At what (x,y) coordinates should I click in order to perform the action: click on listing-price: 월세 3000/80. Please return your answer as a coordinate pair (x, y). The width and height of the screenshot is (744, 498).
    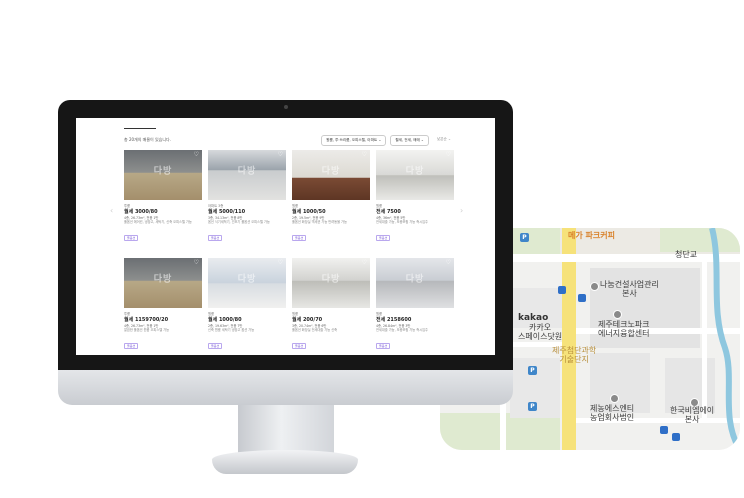
    Looking at the image, I should click on (141, 212).